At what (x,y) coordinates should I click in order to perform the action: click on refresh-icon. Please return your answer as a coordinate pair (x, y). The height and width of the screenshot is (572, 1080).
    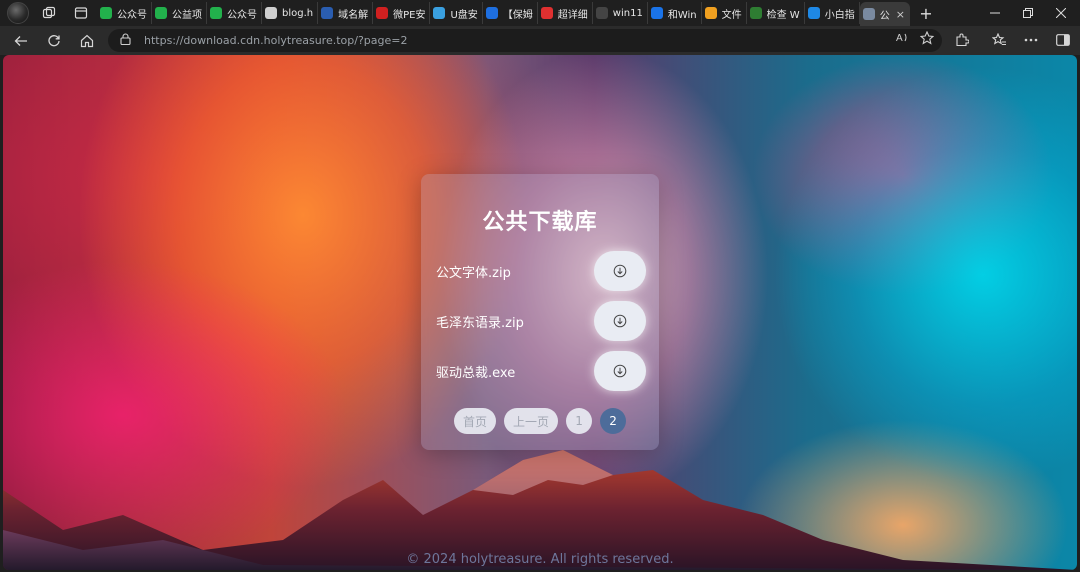
    Looking at the image, I should click on (54, 41).